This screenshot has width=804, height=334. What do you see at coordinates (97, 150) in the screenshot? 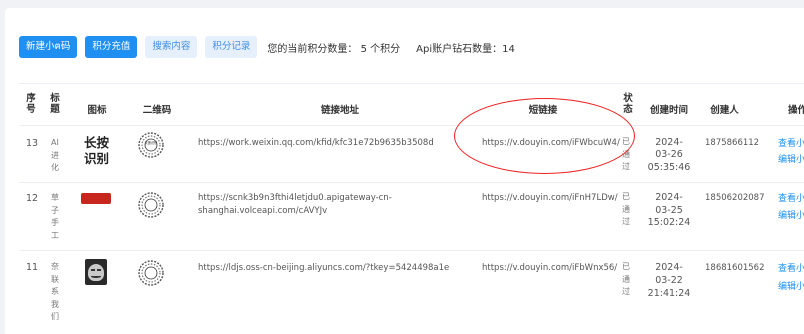
I see `row-icon-text: 长按识别` at bounding box center [97, 150].